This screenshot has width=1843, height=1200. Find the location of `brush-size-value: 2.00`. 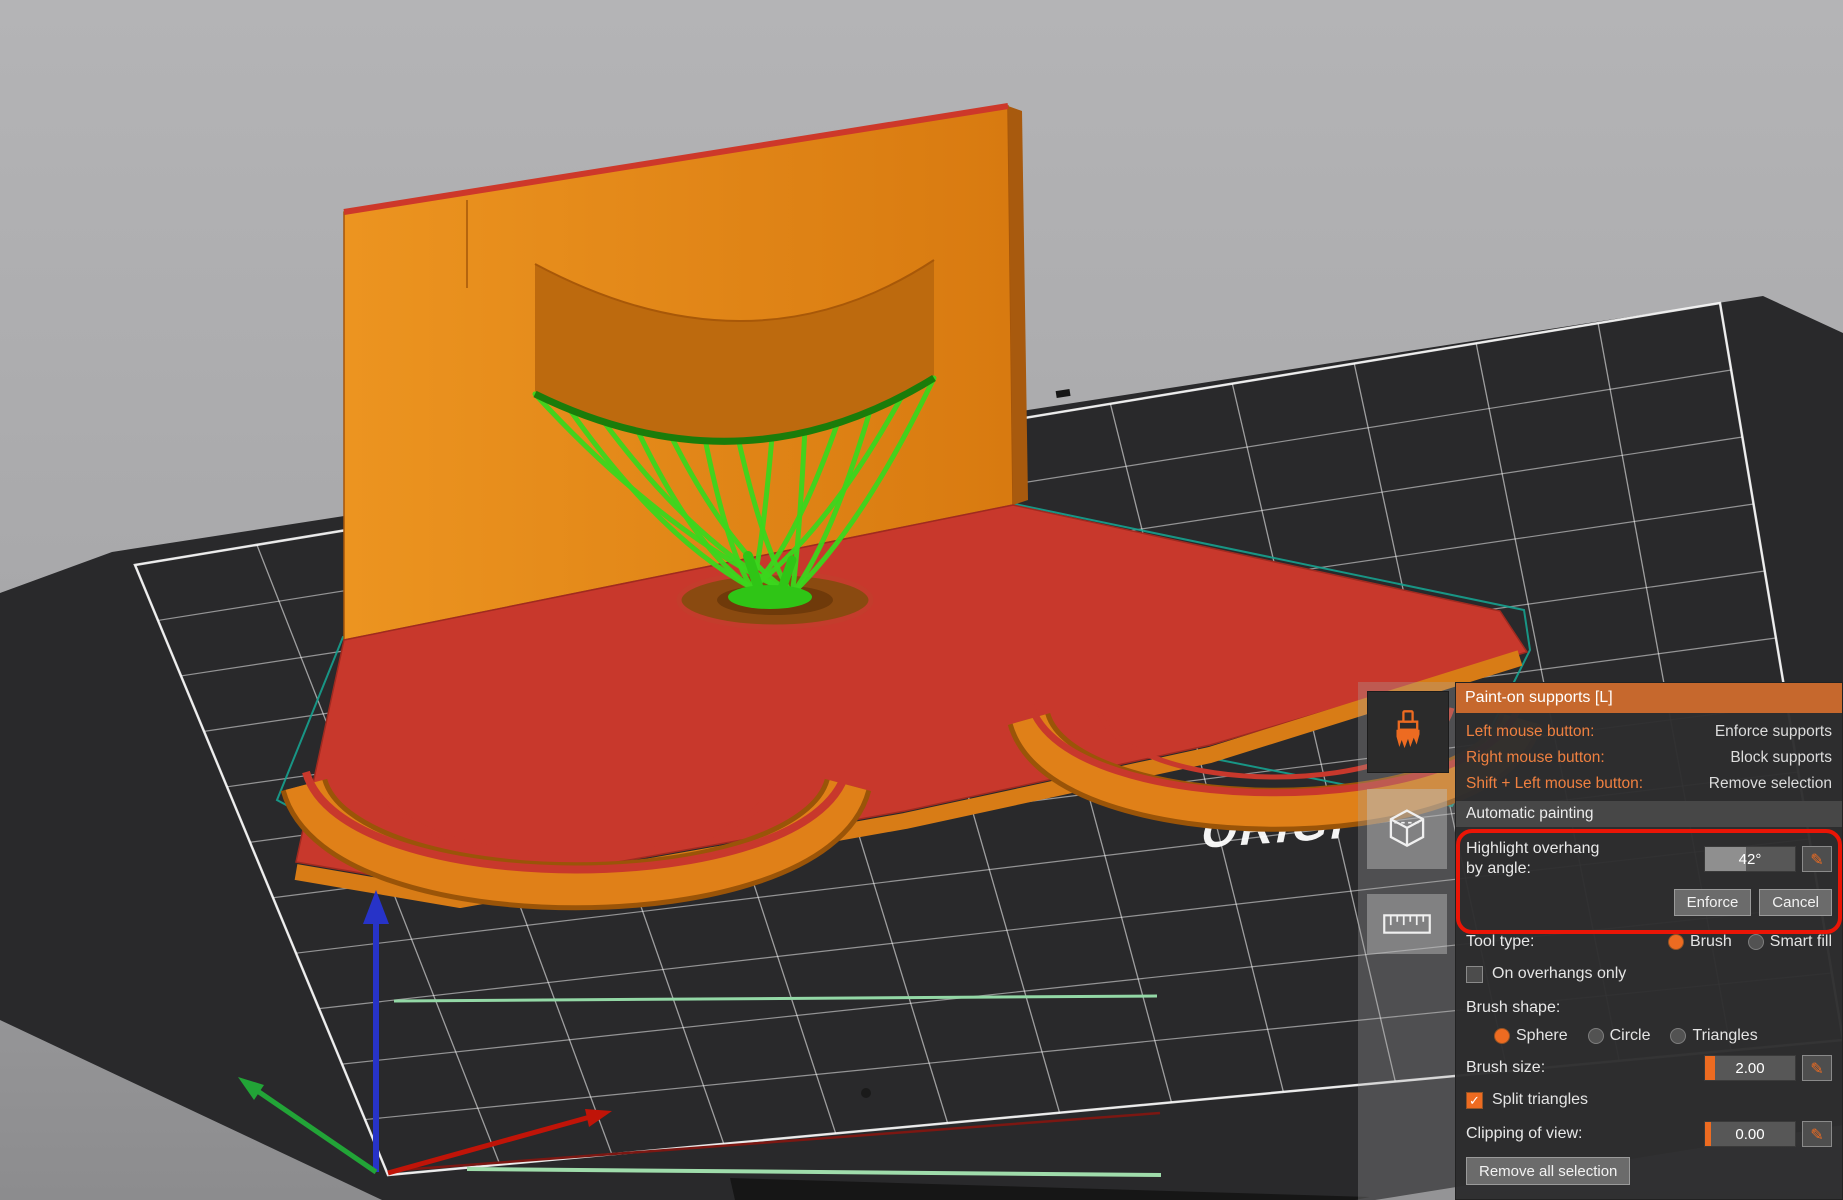

brush-size-value: 2.00 is located at coordinates (1750, 1068).